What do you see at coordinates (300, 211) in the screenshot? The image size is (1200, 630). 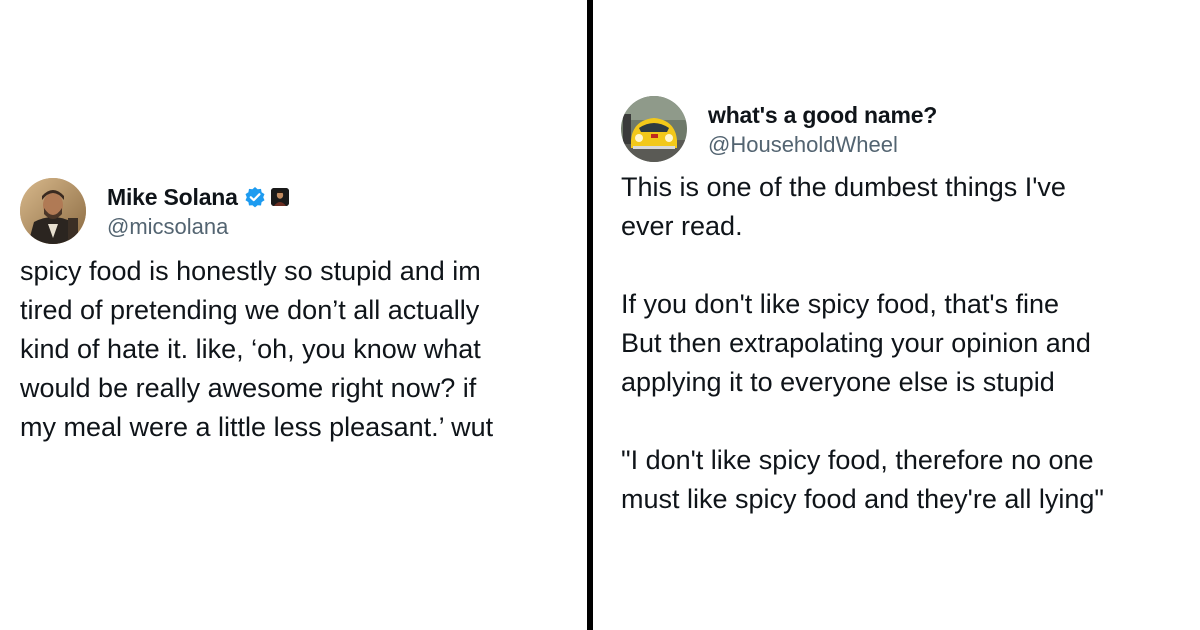 I see `tweet-header: Mike Solana @micsolana` at bounding box center [300, 211].